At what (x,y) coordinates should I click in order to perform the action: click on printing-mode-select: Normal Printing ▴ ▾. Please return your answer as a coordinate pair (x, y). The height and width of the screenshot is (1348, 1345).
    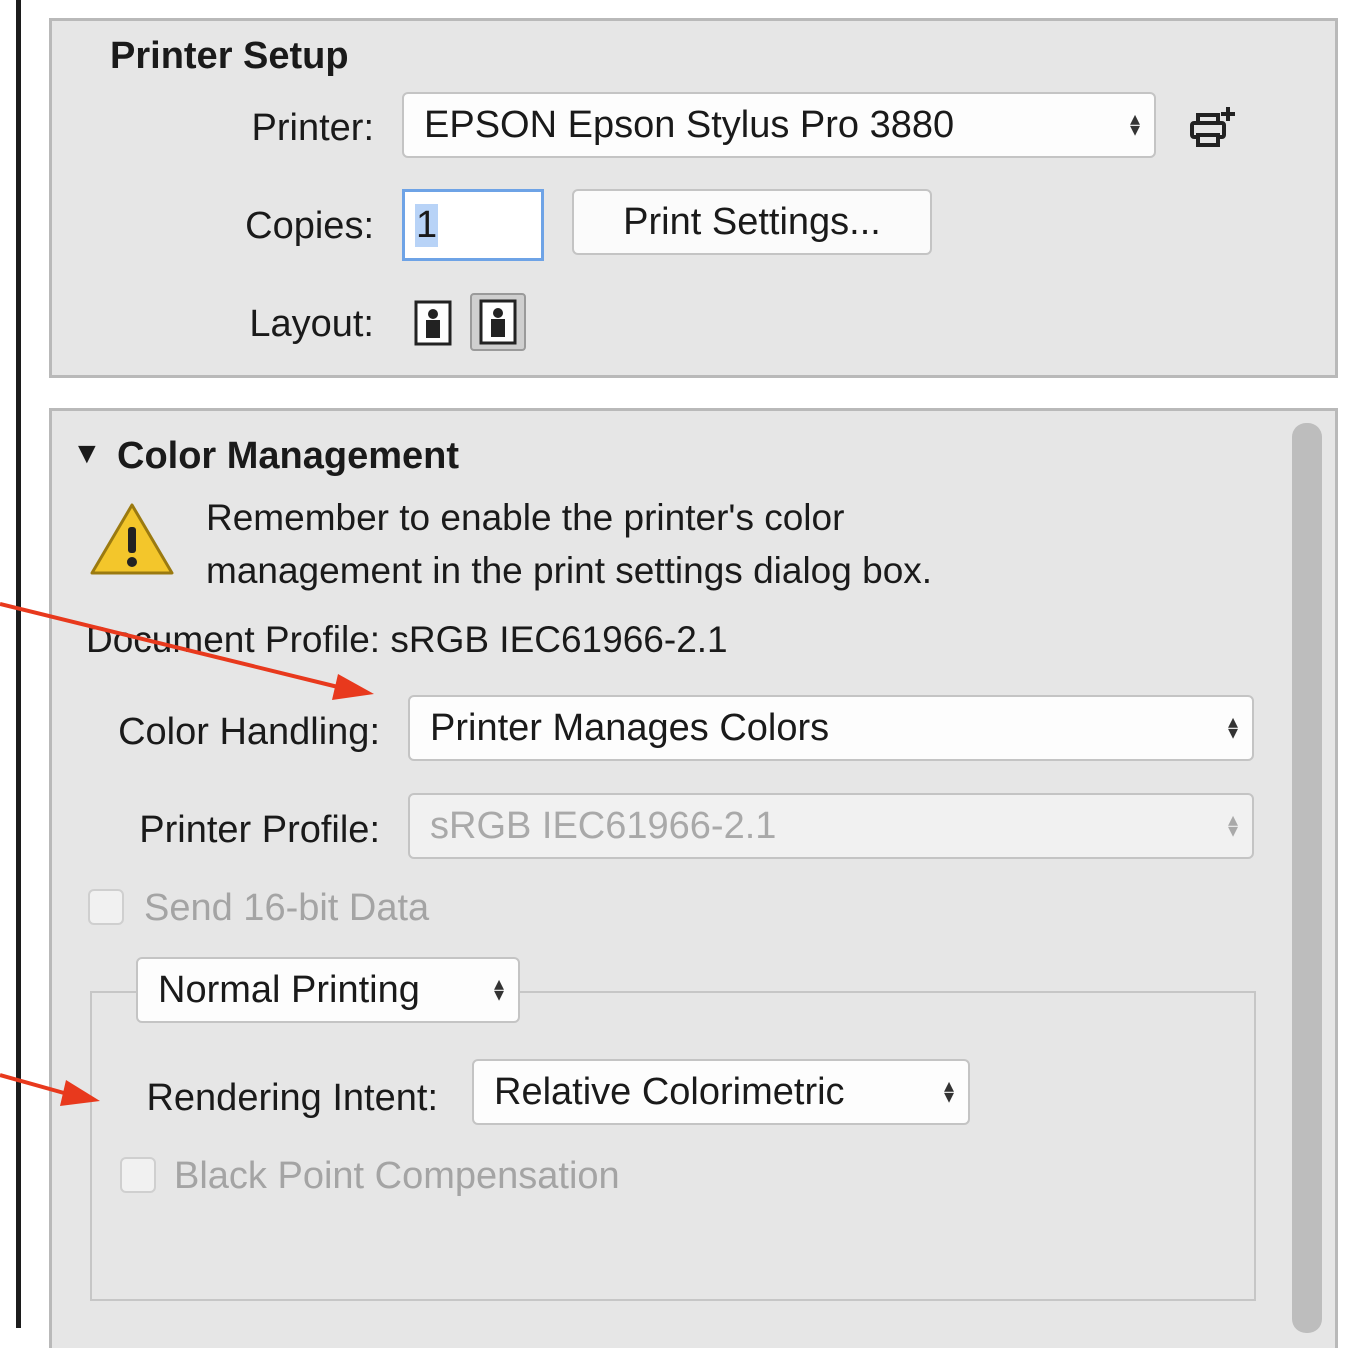
    Looking at the image, I should click on (328, 990).